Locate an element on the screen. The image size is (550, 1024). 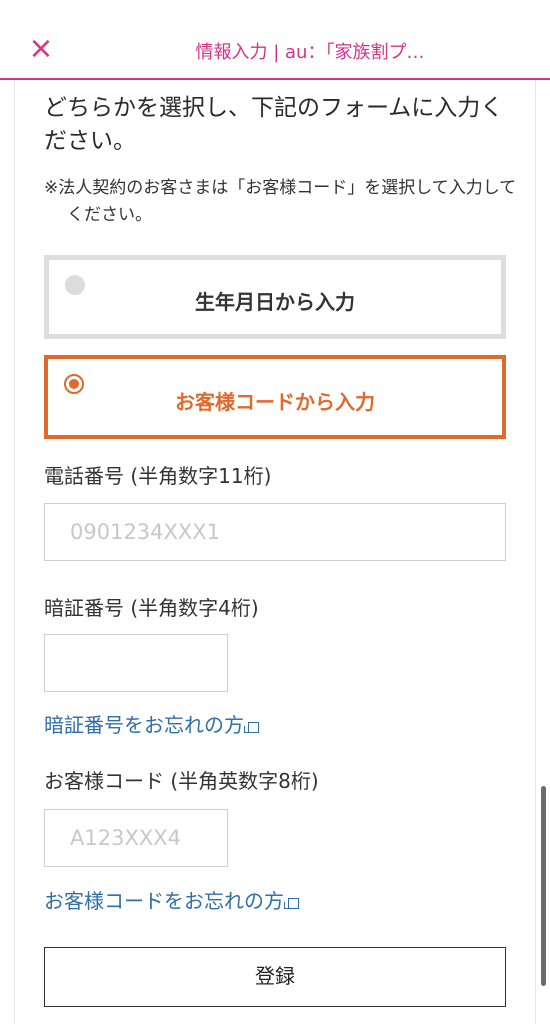
phone-input is located at coordinates (275, 532).